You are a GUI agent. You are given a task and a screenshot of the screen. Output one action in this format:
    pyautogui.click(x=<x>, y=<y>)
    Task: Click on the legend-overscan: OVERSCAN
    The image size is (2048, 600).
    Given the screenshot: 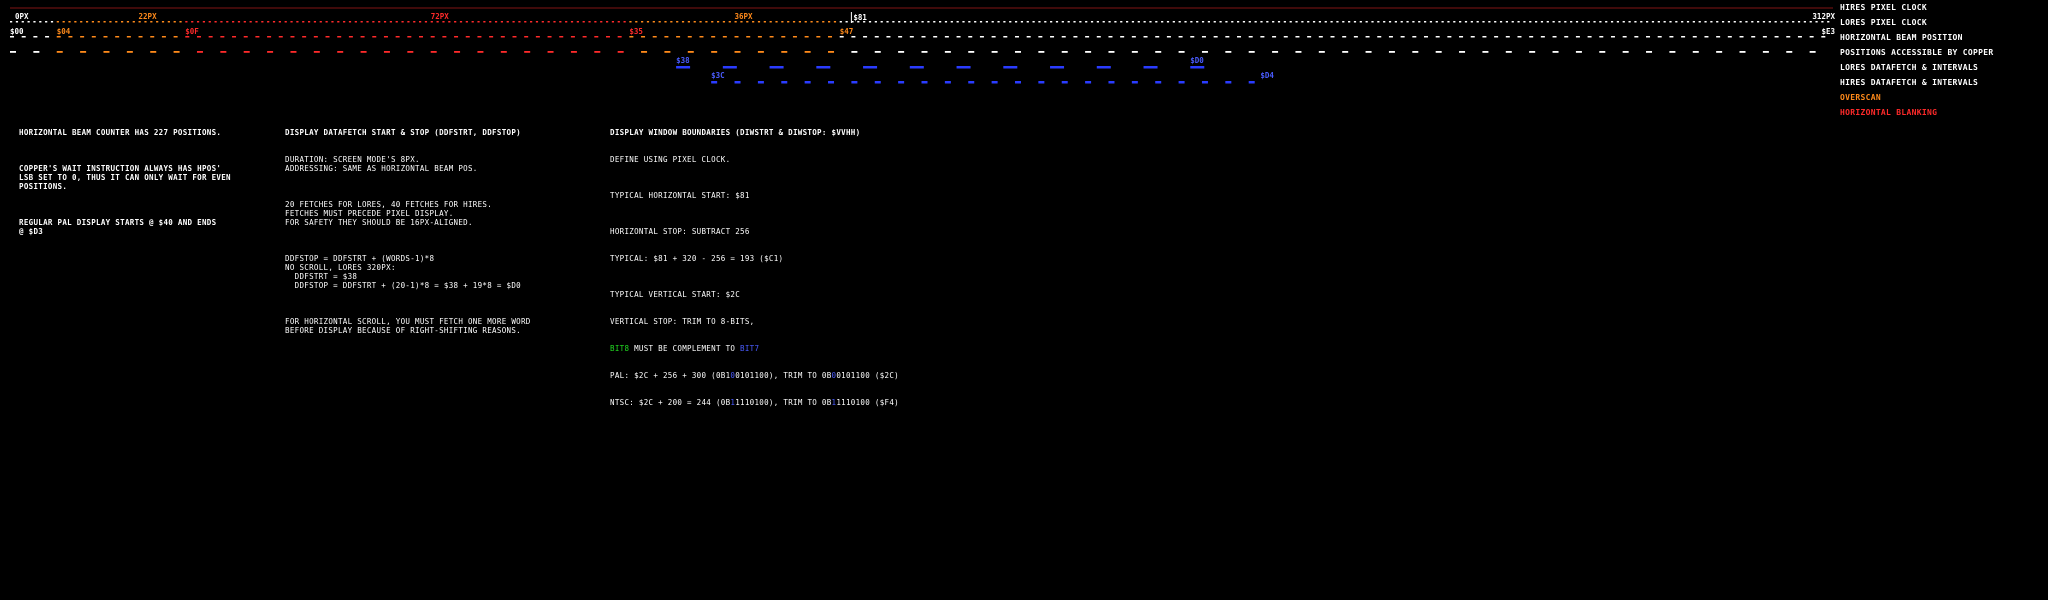 What is the action you would take?
    pyautogui.click(x=1860, y=97)
    